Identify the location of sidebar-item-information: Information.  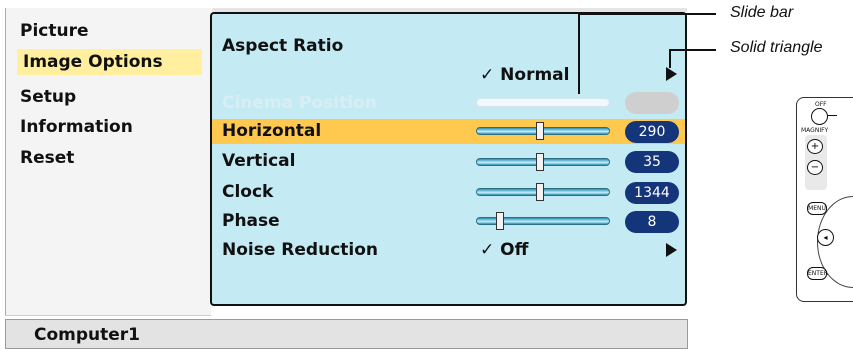
(109, 127).